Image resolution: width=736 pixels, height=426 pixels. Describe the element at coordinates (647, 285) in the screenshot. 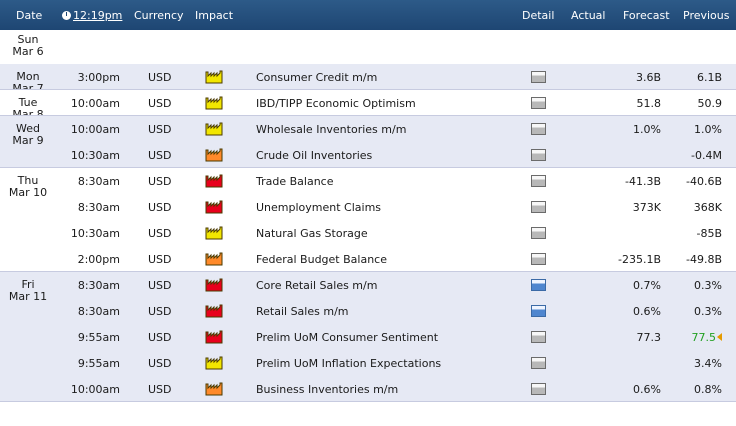

I see `event-forecast: 0.7%` at that location.